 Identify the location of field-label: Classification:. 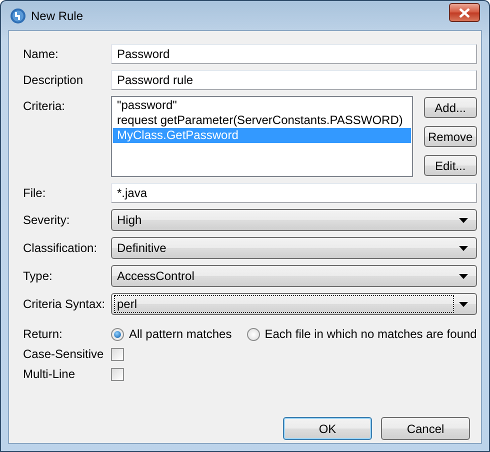
(60, 248).